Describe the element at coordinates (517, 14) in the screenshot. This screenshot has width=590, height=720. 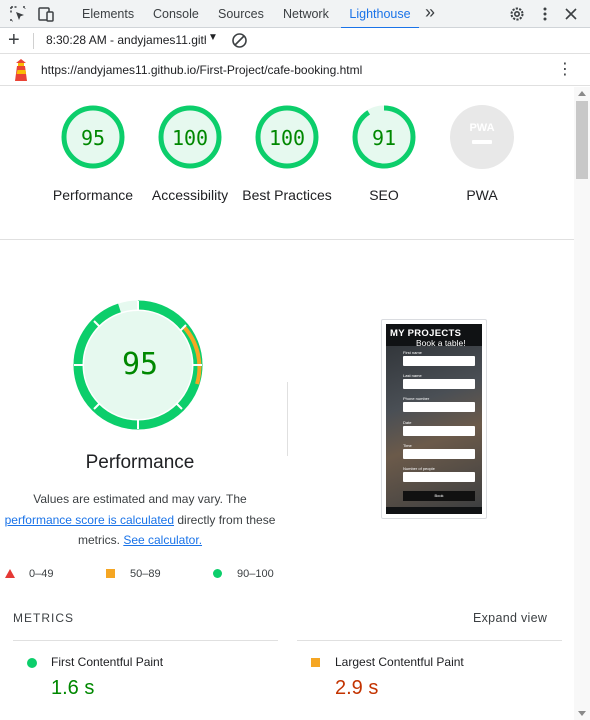
I see `settings-icon` at that location.